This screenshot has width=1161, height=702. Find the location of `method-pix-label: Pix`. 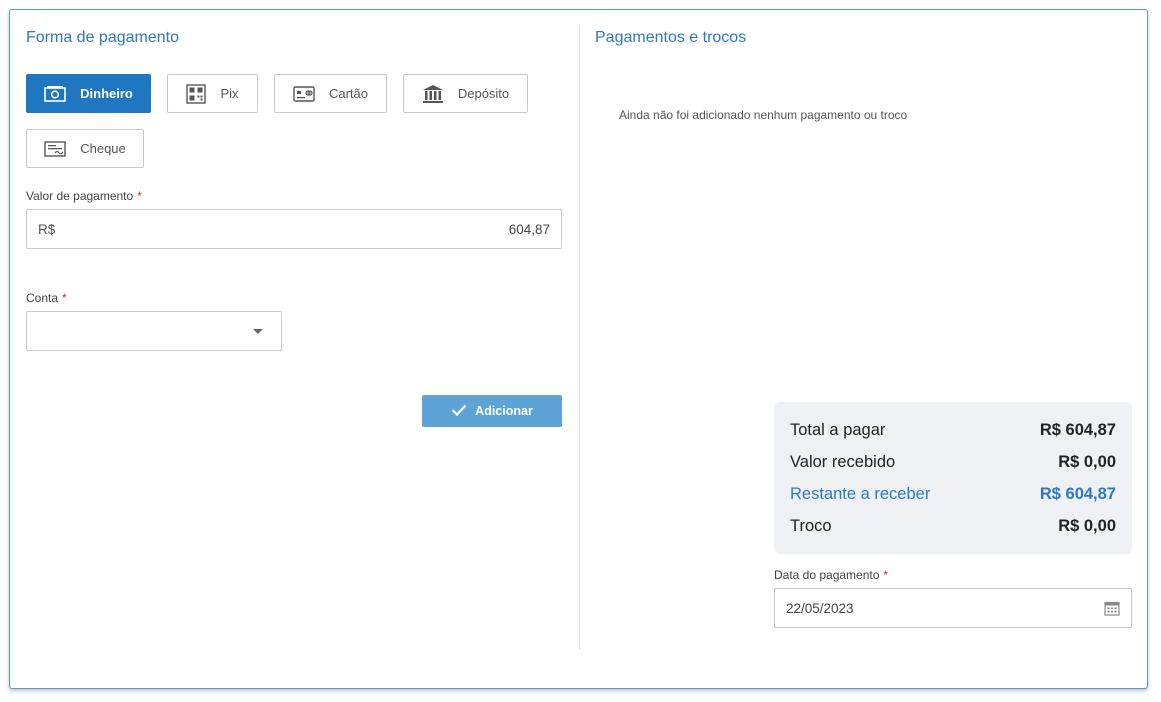

method-pix-label: Pix is located at coordinates (229, 93).